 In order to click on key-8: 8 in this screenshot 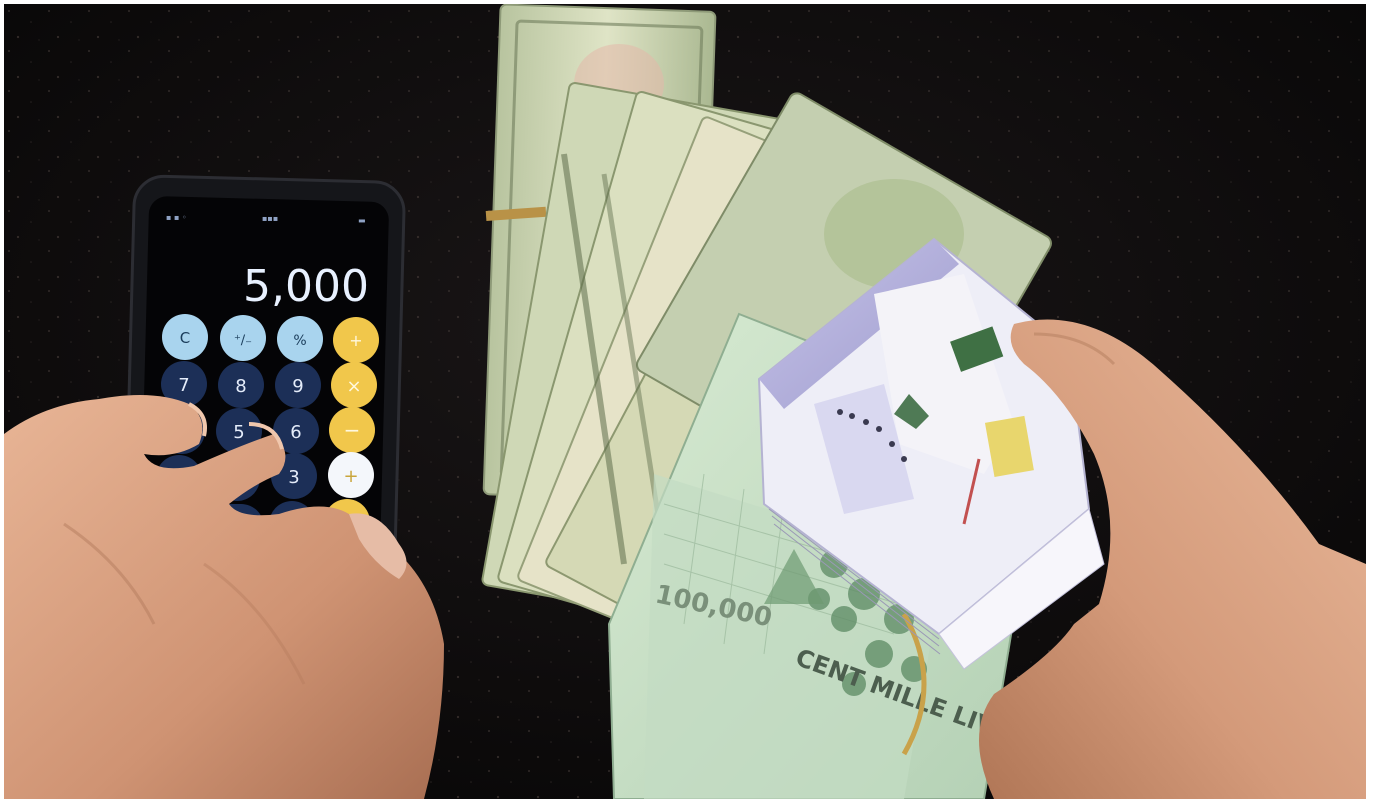, I will do `click(241, 385)`.